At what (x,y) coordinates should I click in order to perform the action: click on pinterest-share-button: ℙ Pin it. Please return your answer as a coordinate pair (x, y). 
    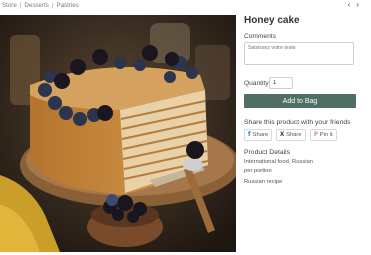
    Looking at the image, I should click on (323, 135).